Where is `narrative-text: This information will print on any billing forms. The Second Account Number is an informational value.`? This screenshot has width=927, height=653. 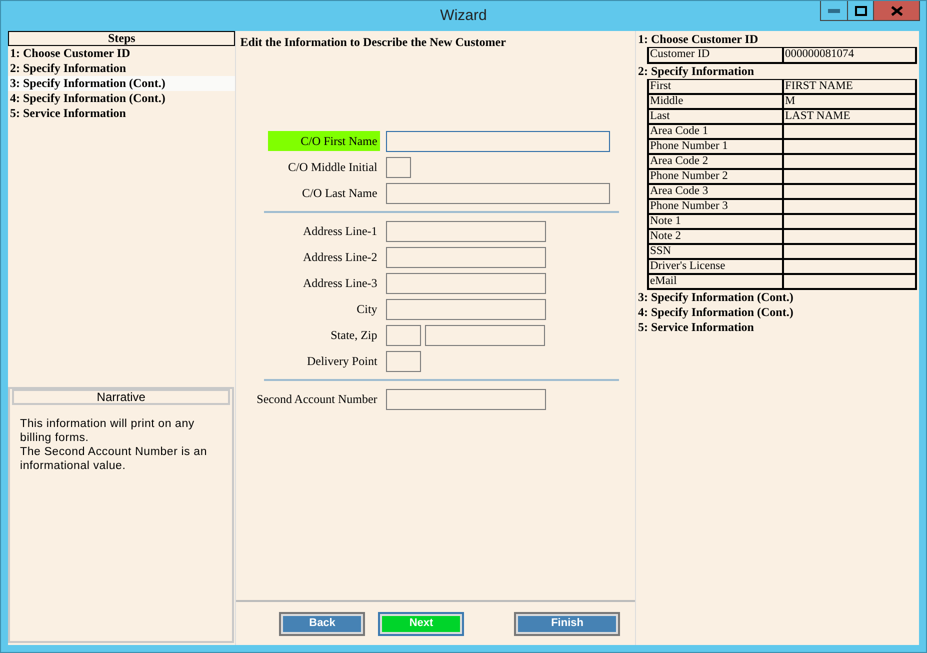 narrative-text: This information will print on any billing forms. The Second Account Number is an informational value. is located at coordinates (113, 445).